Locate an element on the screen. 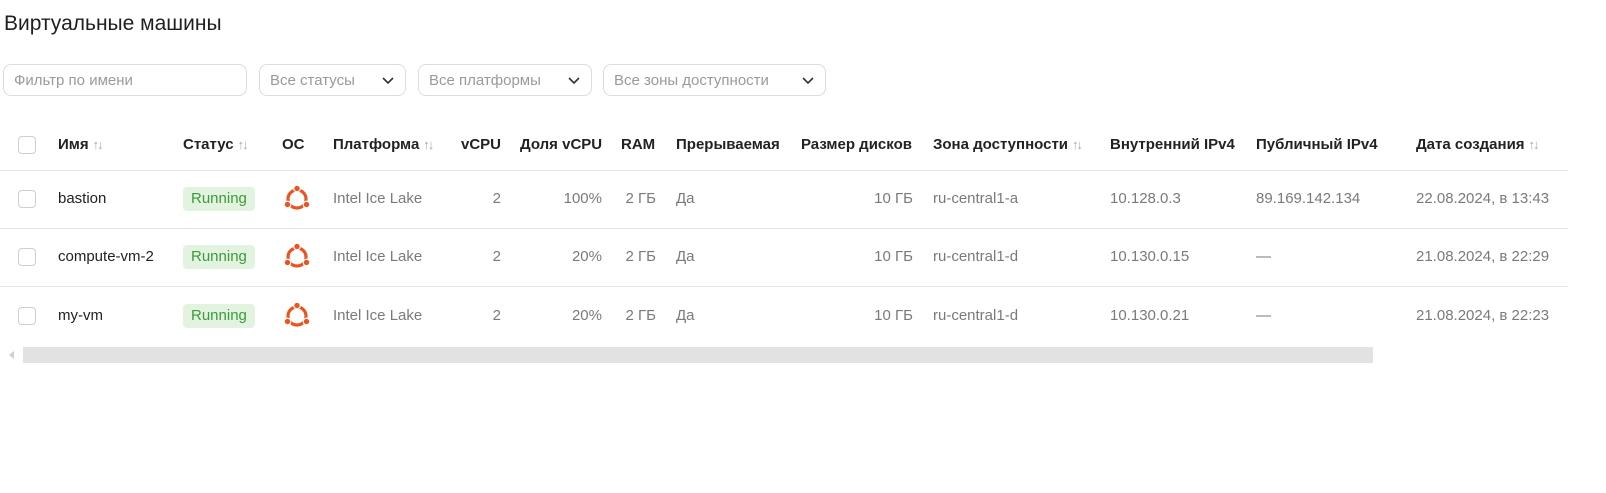 This screenshot has width=1606, height=493. vcpu-share-cell: 100% is located at coordinates (582, 198).